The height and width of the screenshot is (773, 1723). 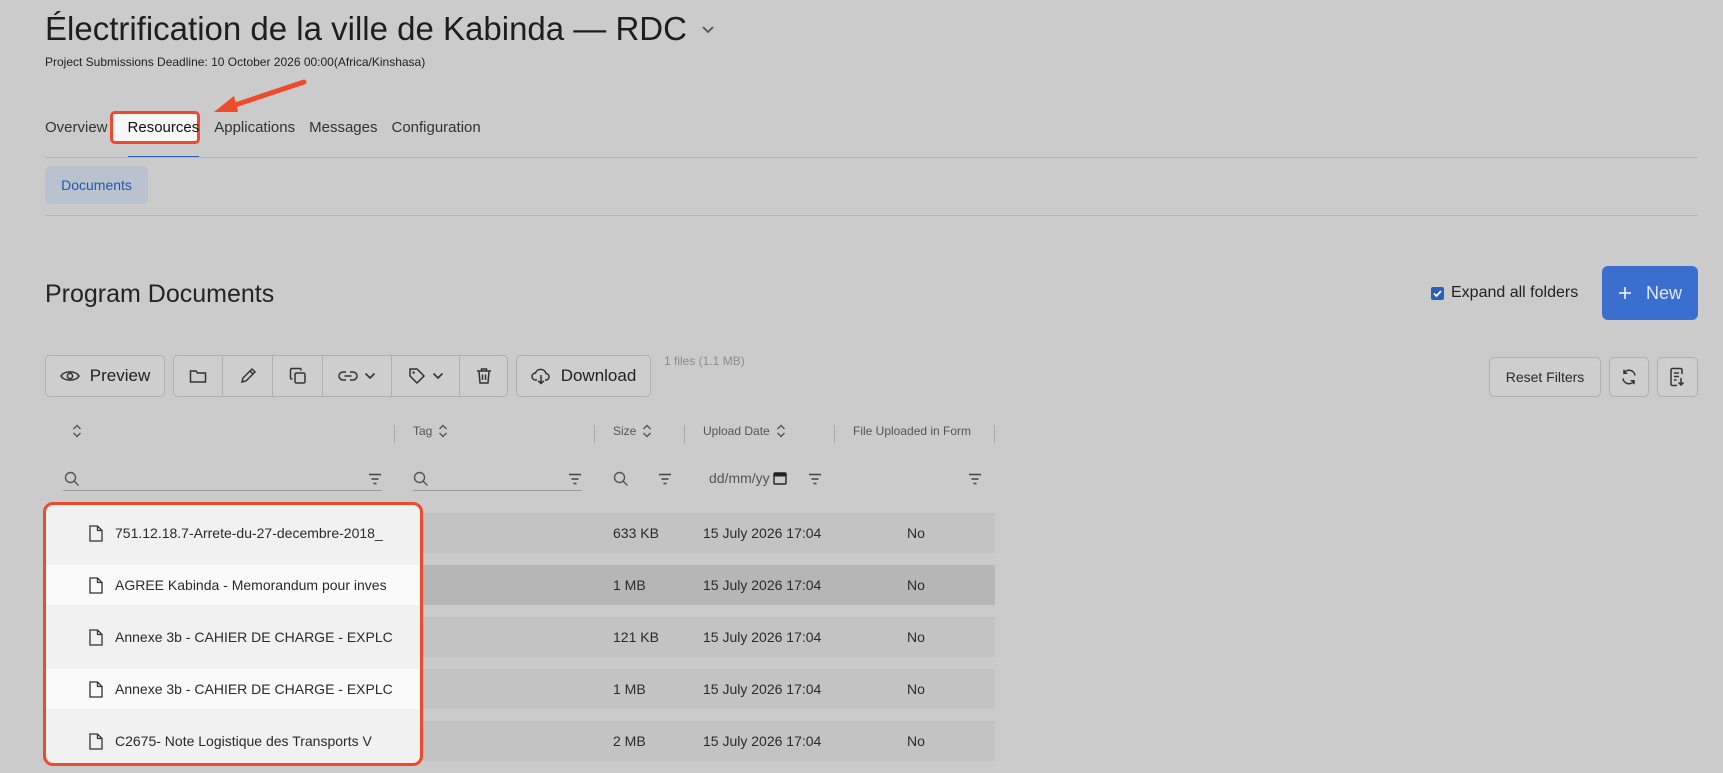 What do you see at coordinates (105, 376) in the screenshot?
I see `preview-button: Preview` at bounding box center [105, 376].